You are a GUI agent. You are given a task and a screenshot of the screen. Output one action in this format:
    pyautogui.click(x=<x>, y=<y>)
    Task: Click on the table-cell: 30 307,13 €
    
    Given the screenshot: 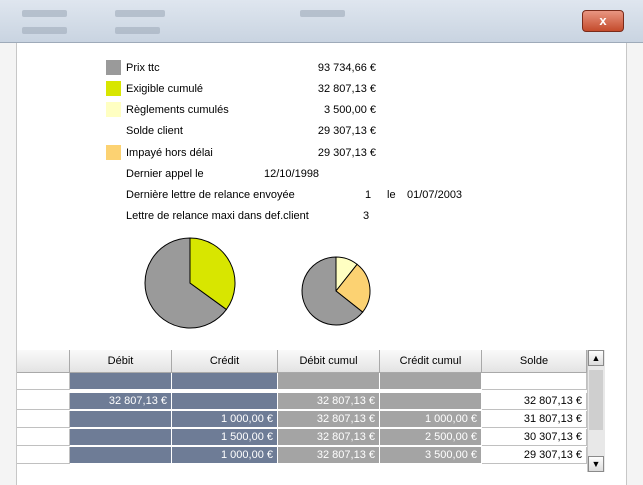 What is the action you would take?
    pyautogui.click(x=534, y=437)
    